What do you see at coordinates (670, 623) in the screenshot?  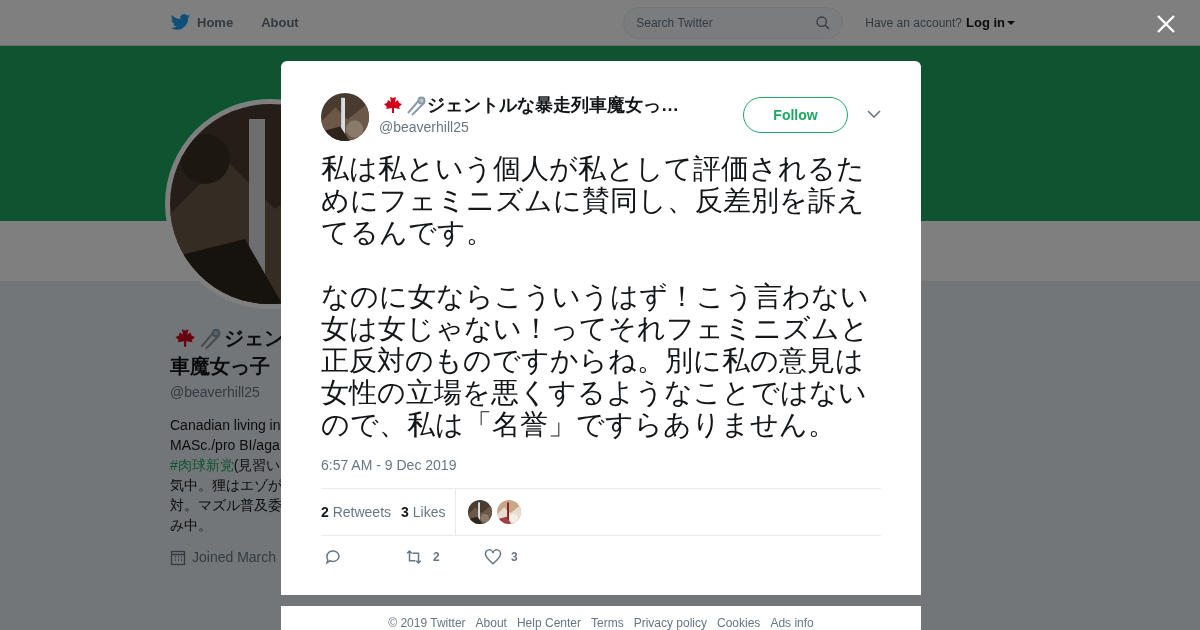 I see `footer-link: Privacy policy` at bounding box center [670, 623].